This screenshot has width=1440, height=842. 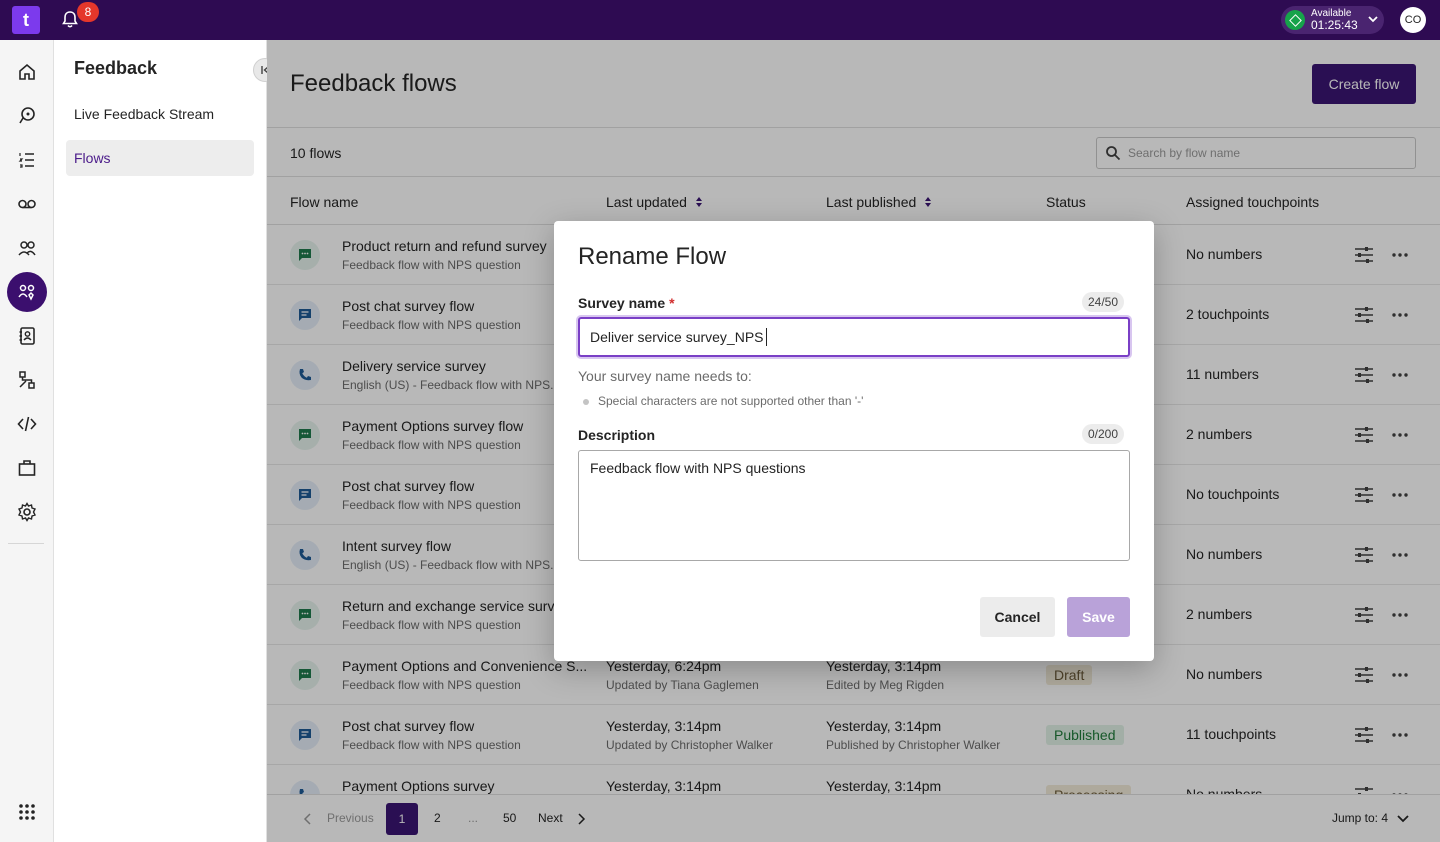 I want to click on feedback-icon, so click(x=27, y=292).